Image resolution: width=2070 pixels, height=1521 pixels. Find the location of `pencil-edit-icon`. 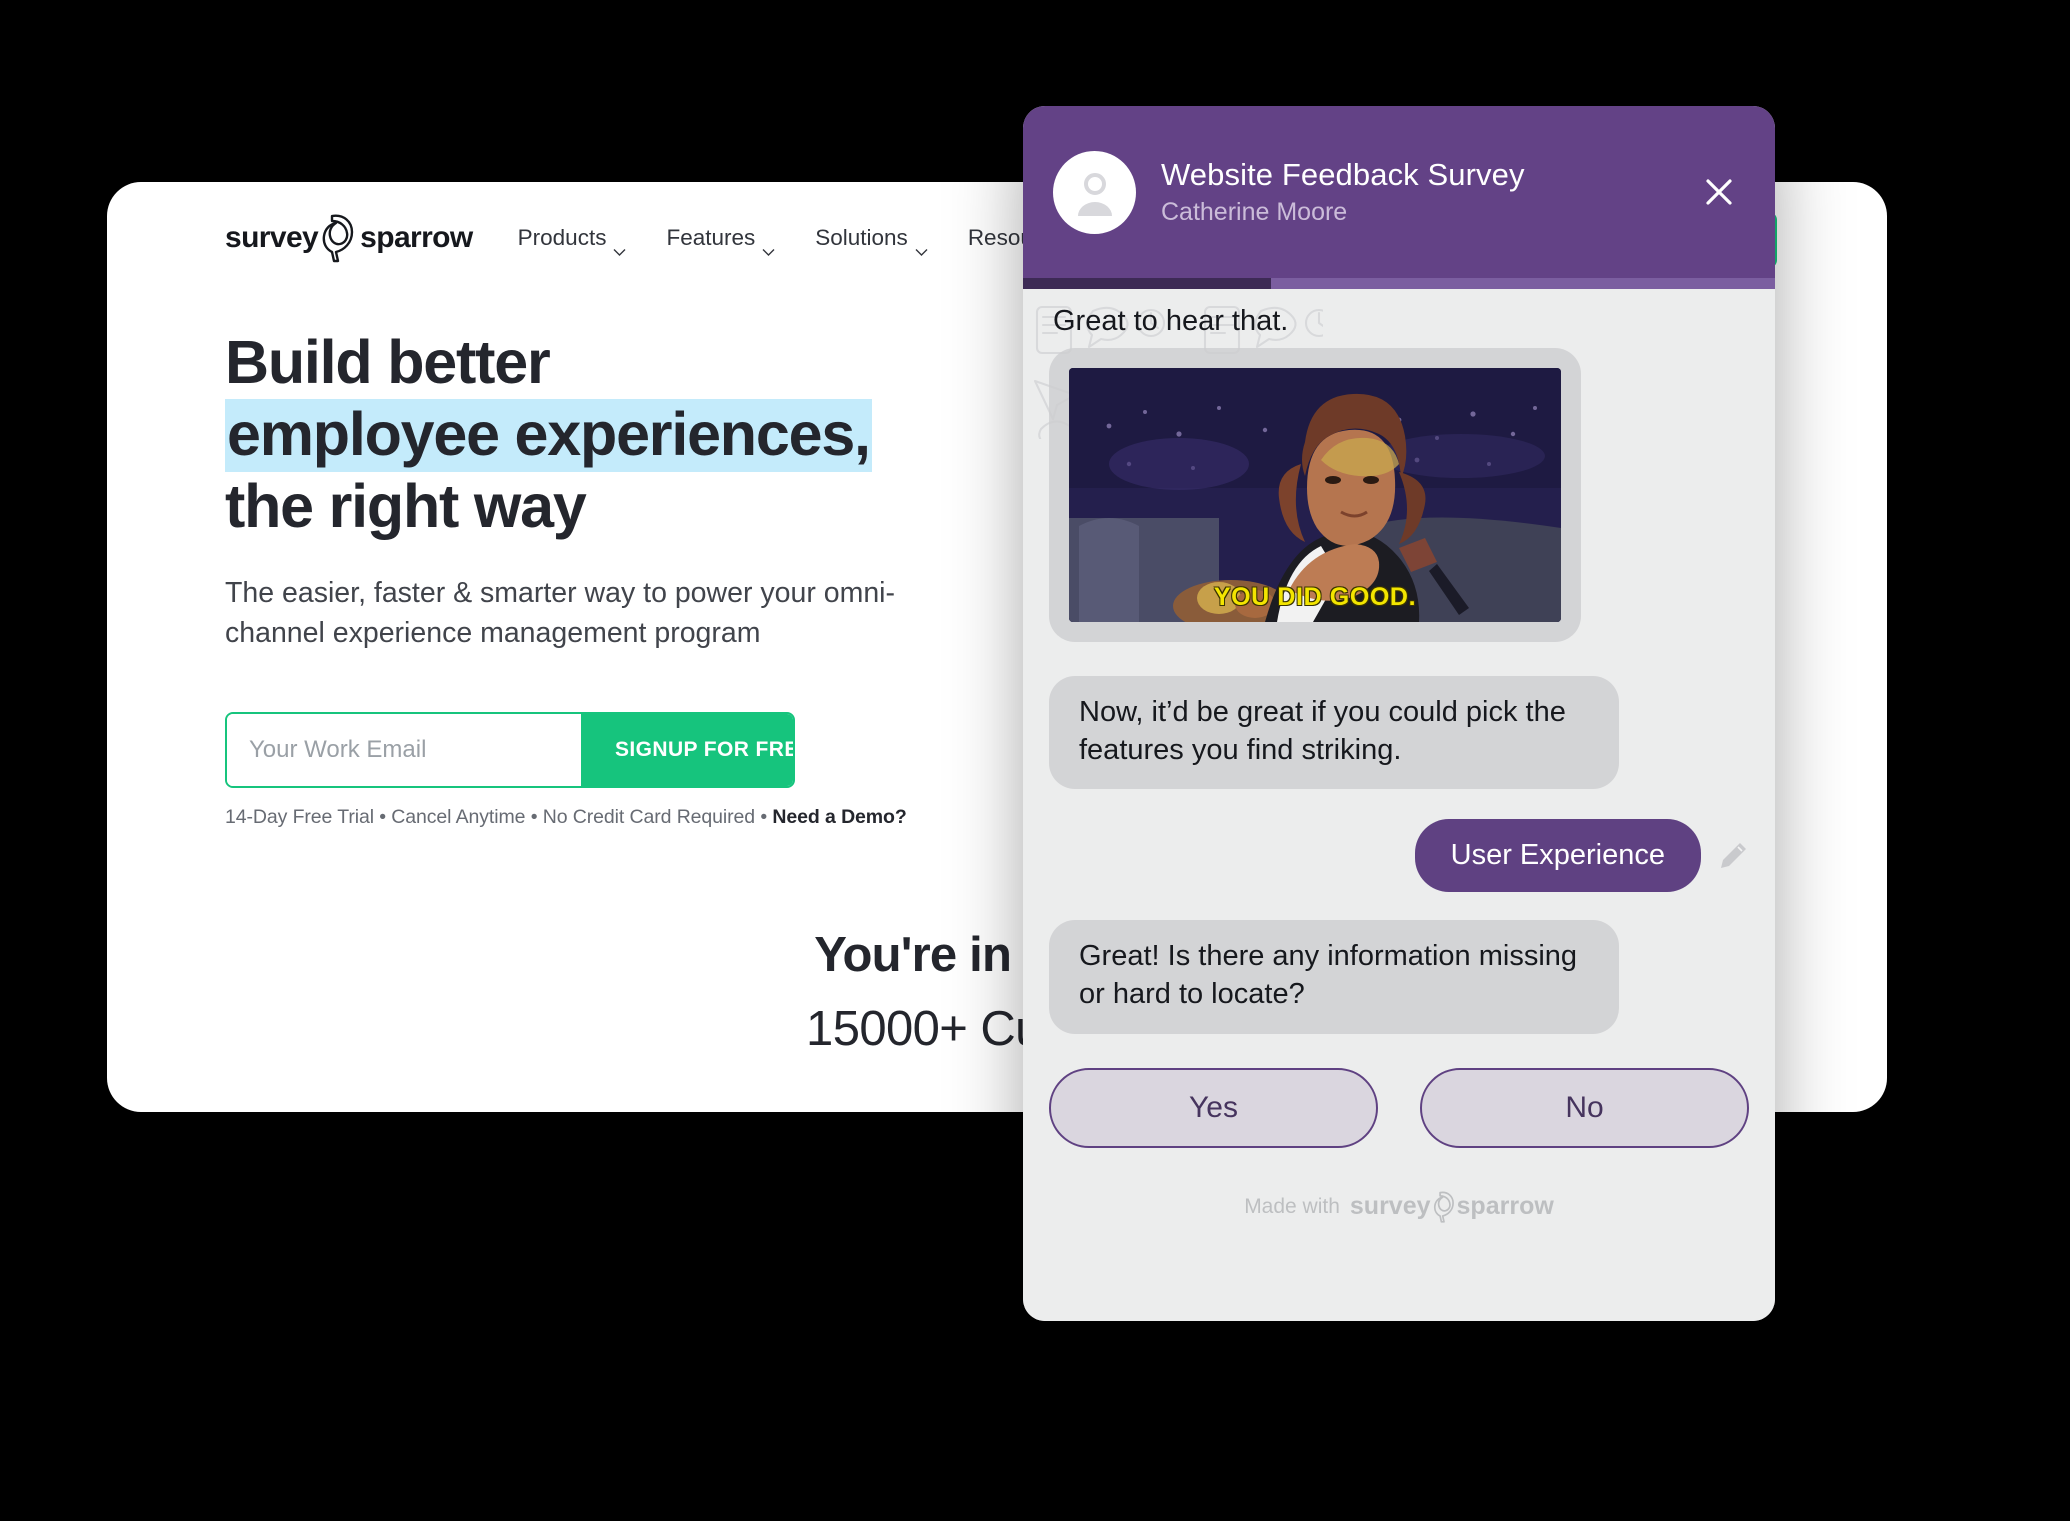

pencil-edit-icon is located at coordinates (1733, 856).